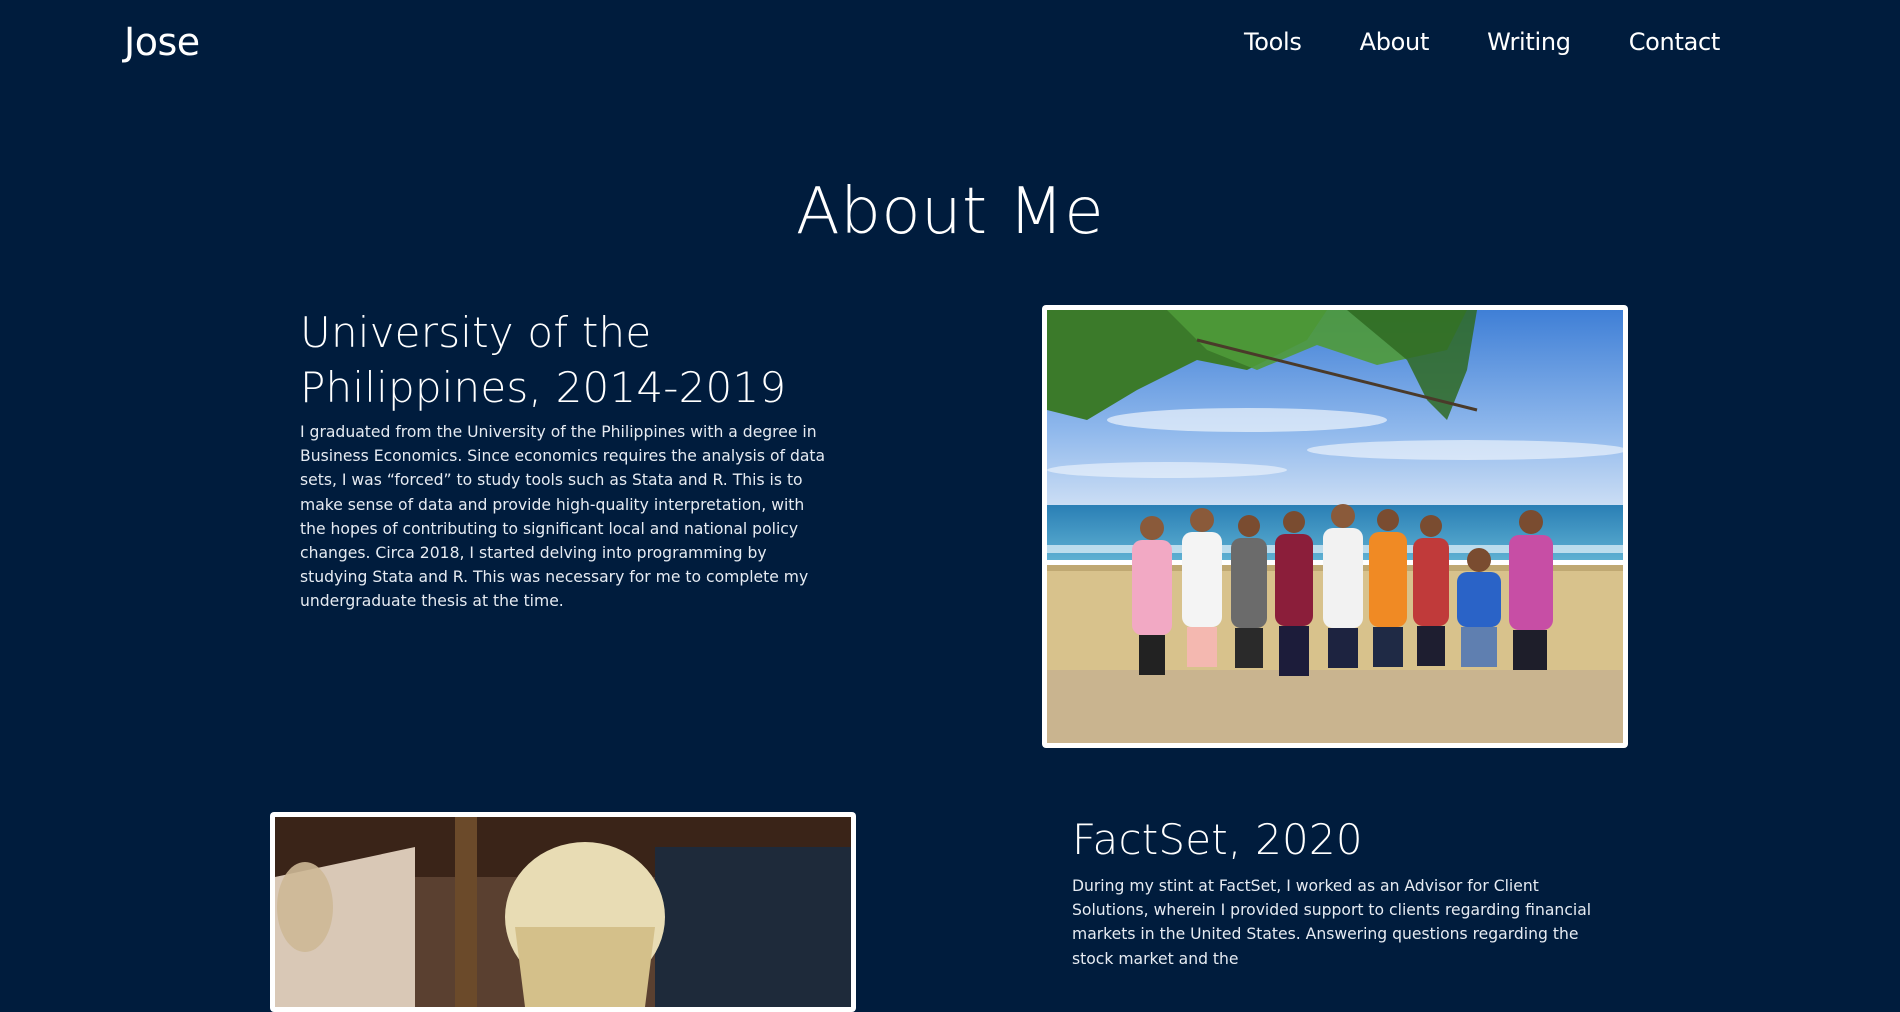 This screenshot has width=1900, height=1012. Describe the element at coordinates (950, 42) in the screenshot. I see `top-nav: Jose Tools About Writing Contact` at that location.